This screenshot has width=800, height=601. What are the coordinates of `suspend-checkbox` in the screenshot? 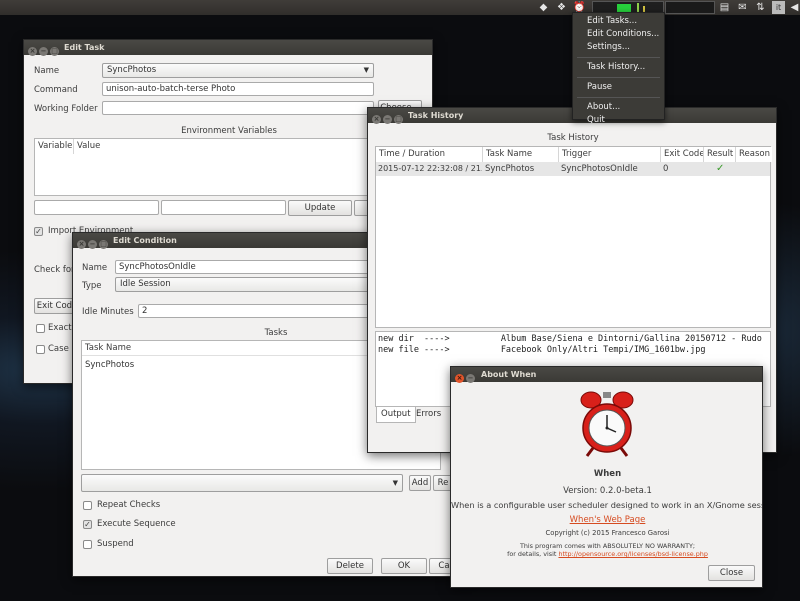 It's located at (87, 544).